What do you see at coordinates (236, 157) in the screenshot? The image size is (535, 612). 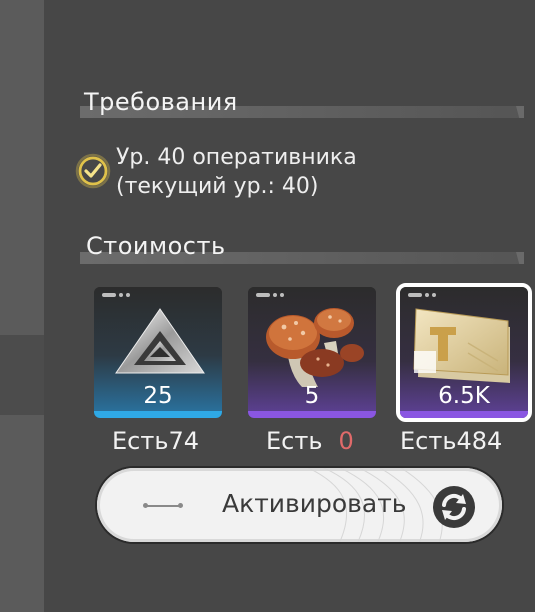 I see `requirement-line-1: Ур. 40 оперативника` at bounding box center [236, 157].